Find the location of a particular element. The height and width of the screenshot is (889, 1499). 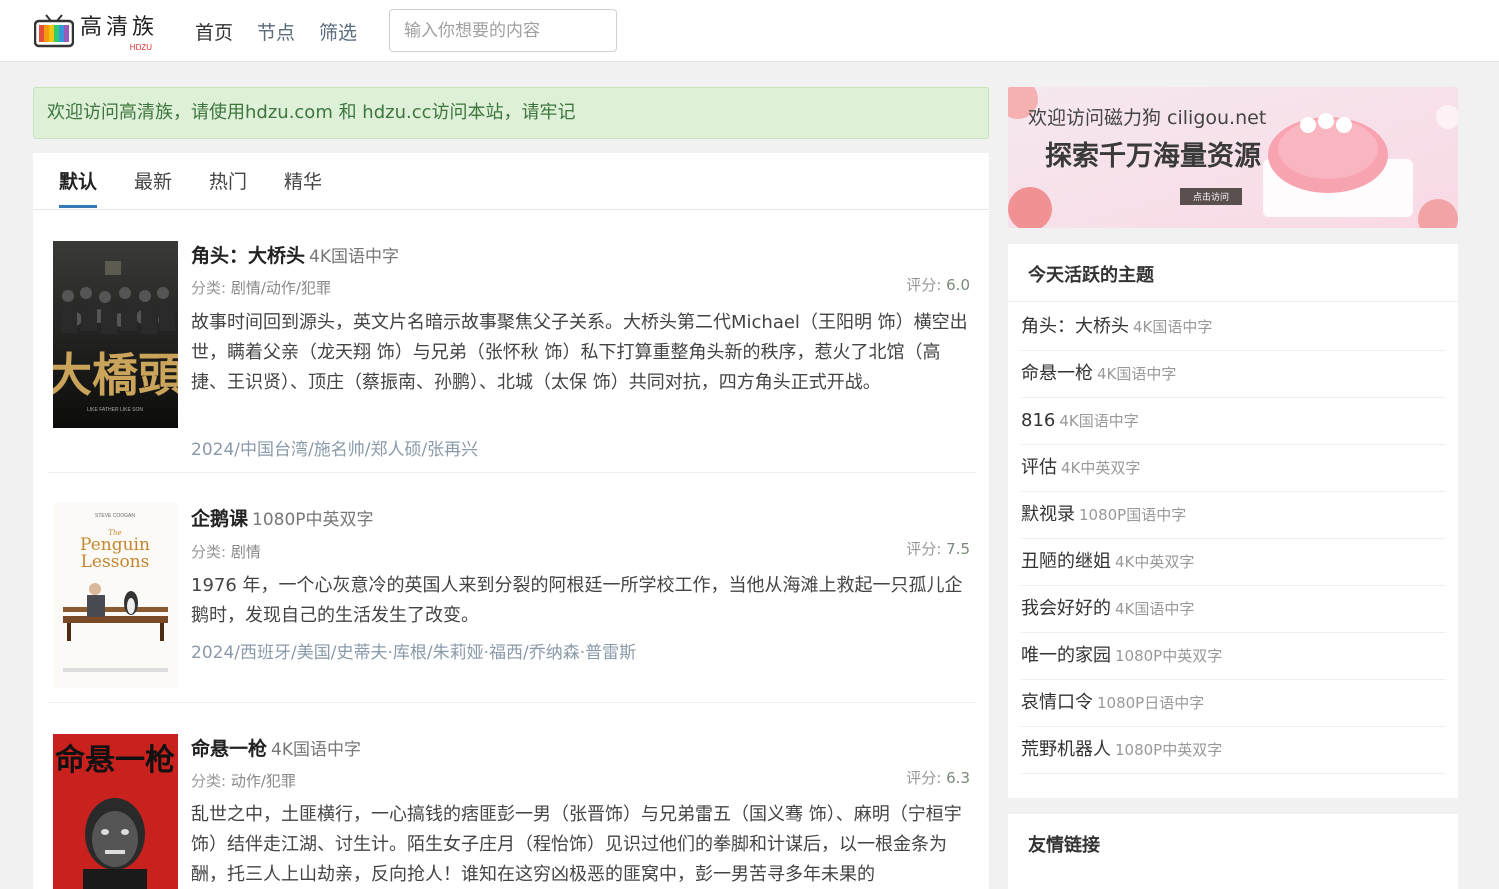

topic-item: 哀情口令 1080P日语中字 is located at coordinates (1233, 703).